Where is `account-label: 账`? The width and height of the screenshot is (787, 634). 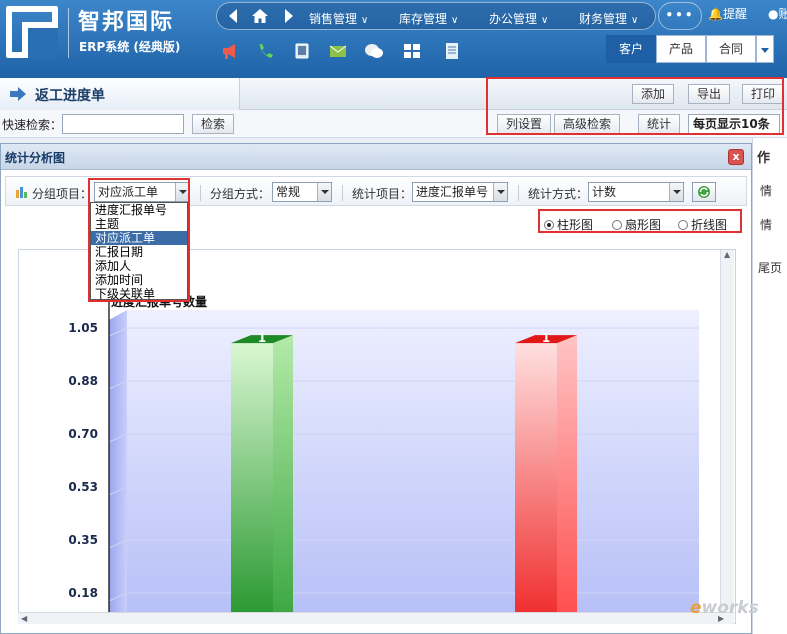
account-label: 账 is located at coordinates (782, 14).